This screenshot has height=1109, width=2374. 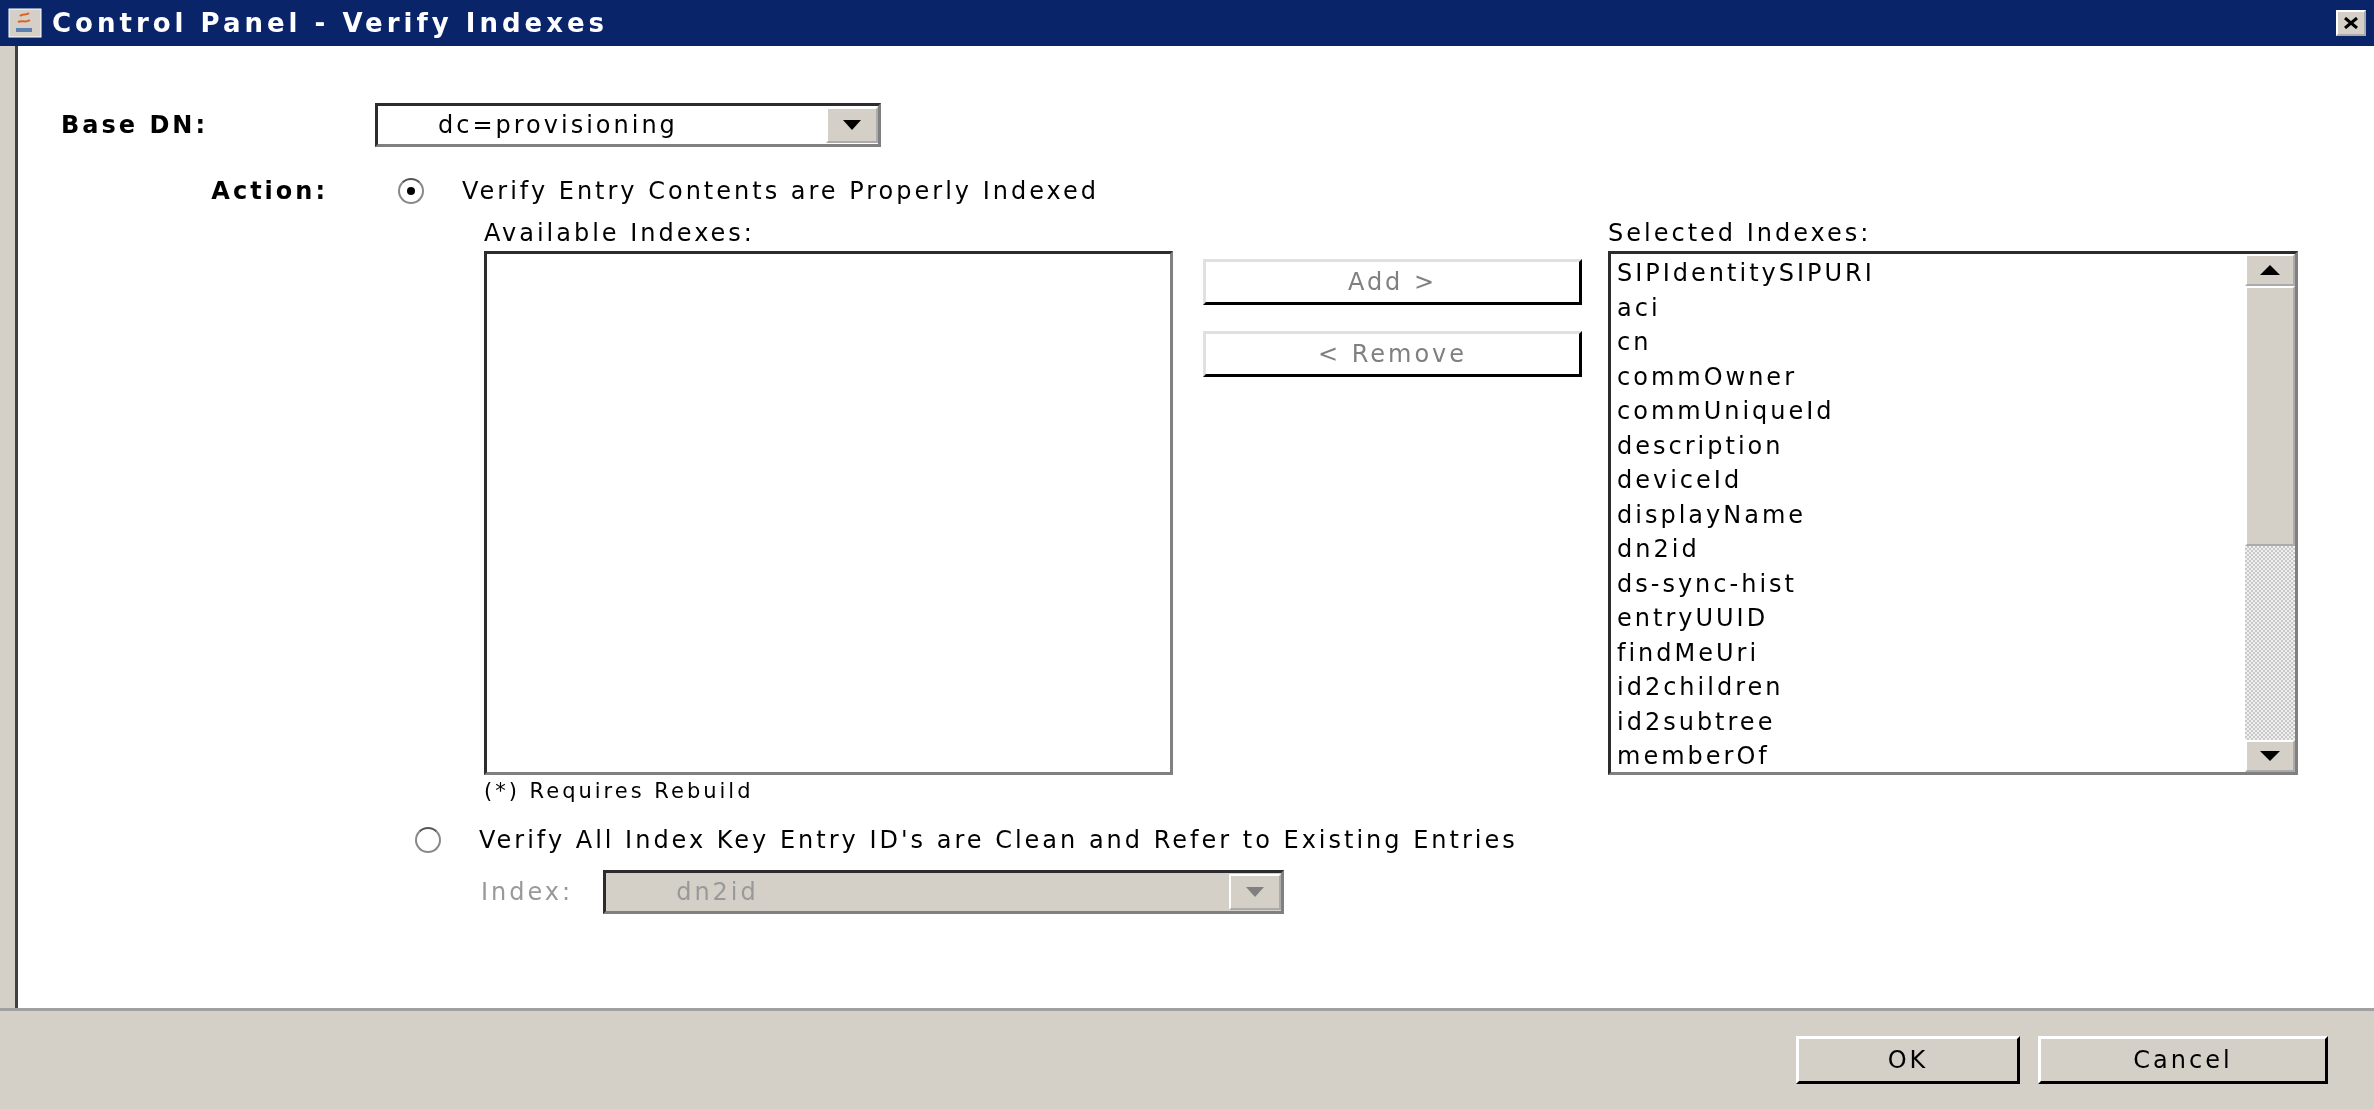 I want to click on selected-indexes-list: SIPIdentitySIPURI aci cn commOwner commUniqueId description deviceId displayName dn2id ds-sync-hist entryUUID findMeUri id2children id2subtree memberOf, so click(x=1953, y=513).